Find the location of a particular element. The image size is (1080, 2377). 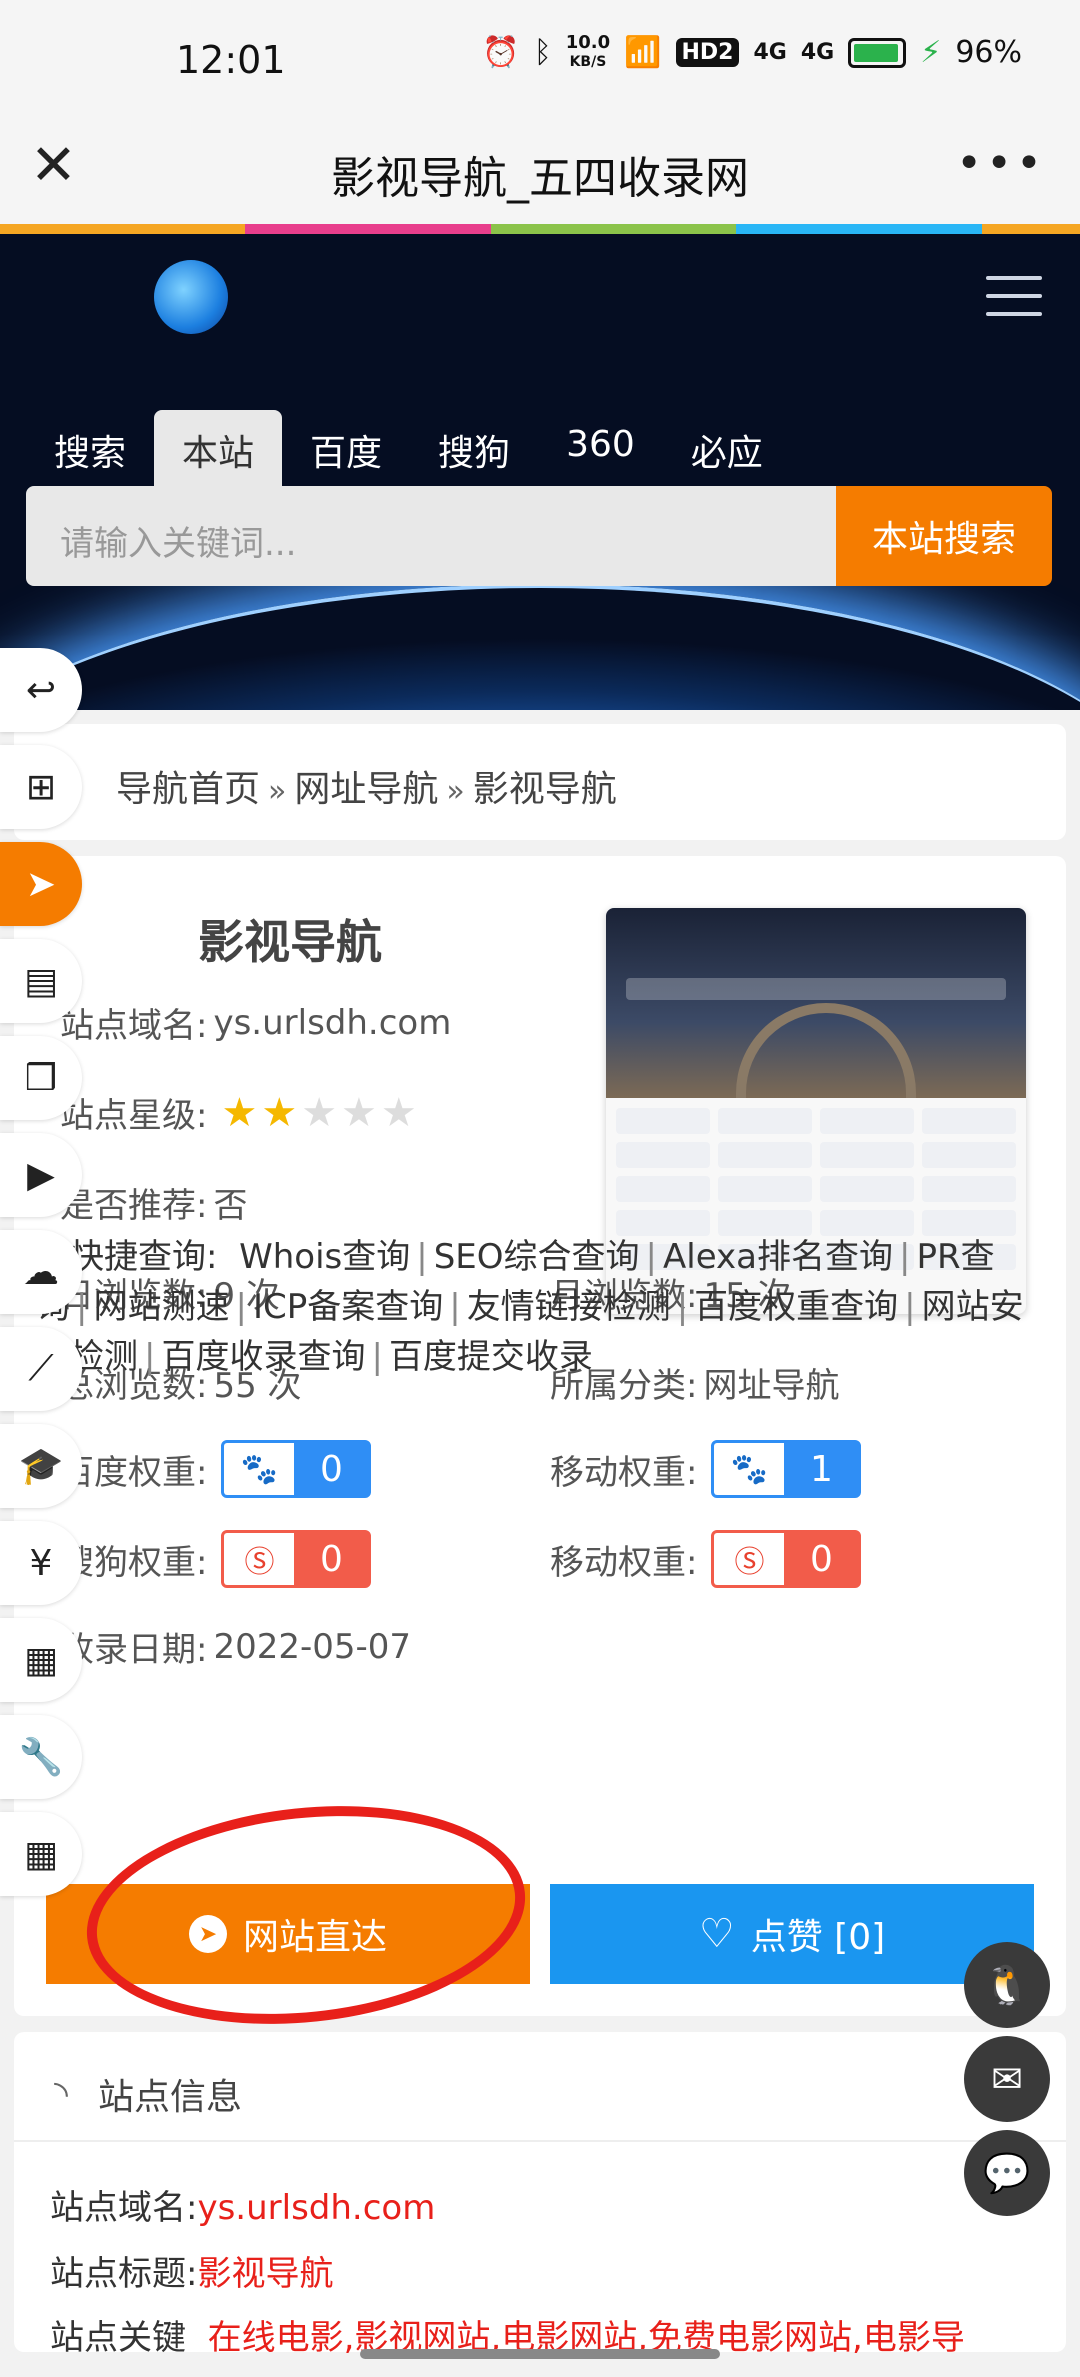

grid-icon: ▦ is located at coordinates (41, 1854).